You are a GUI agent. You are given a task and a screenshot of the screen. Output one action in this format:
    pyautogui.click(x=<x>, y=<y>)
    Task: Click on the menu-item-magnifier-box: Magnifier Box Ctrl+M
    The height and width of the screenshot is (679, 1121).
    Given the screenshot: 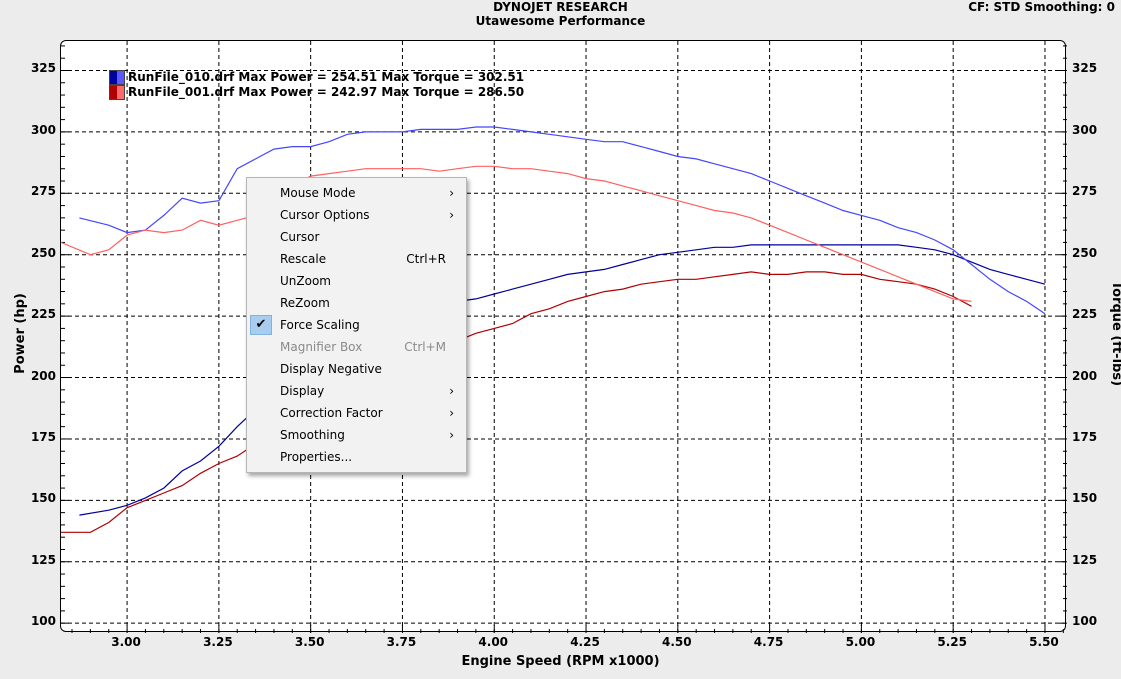 What is the action you would take?
    pyautogui.click(x=356, y=347)
    